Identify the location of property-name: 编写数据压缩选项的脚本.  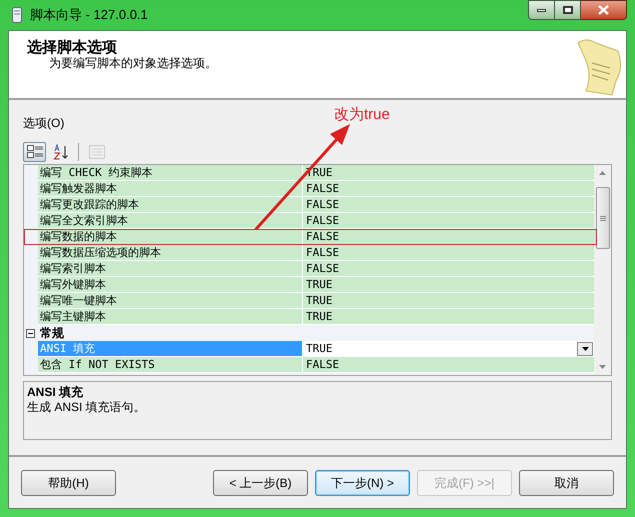
(170, 253).